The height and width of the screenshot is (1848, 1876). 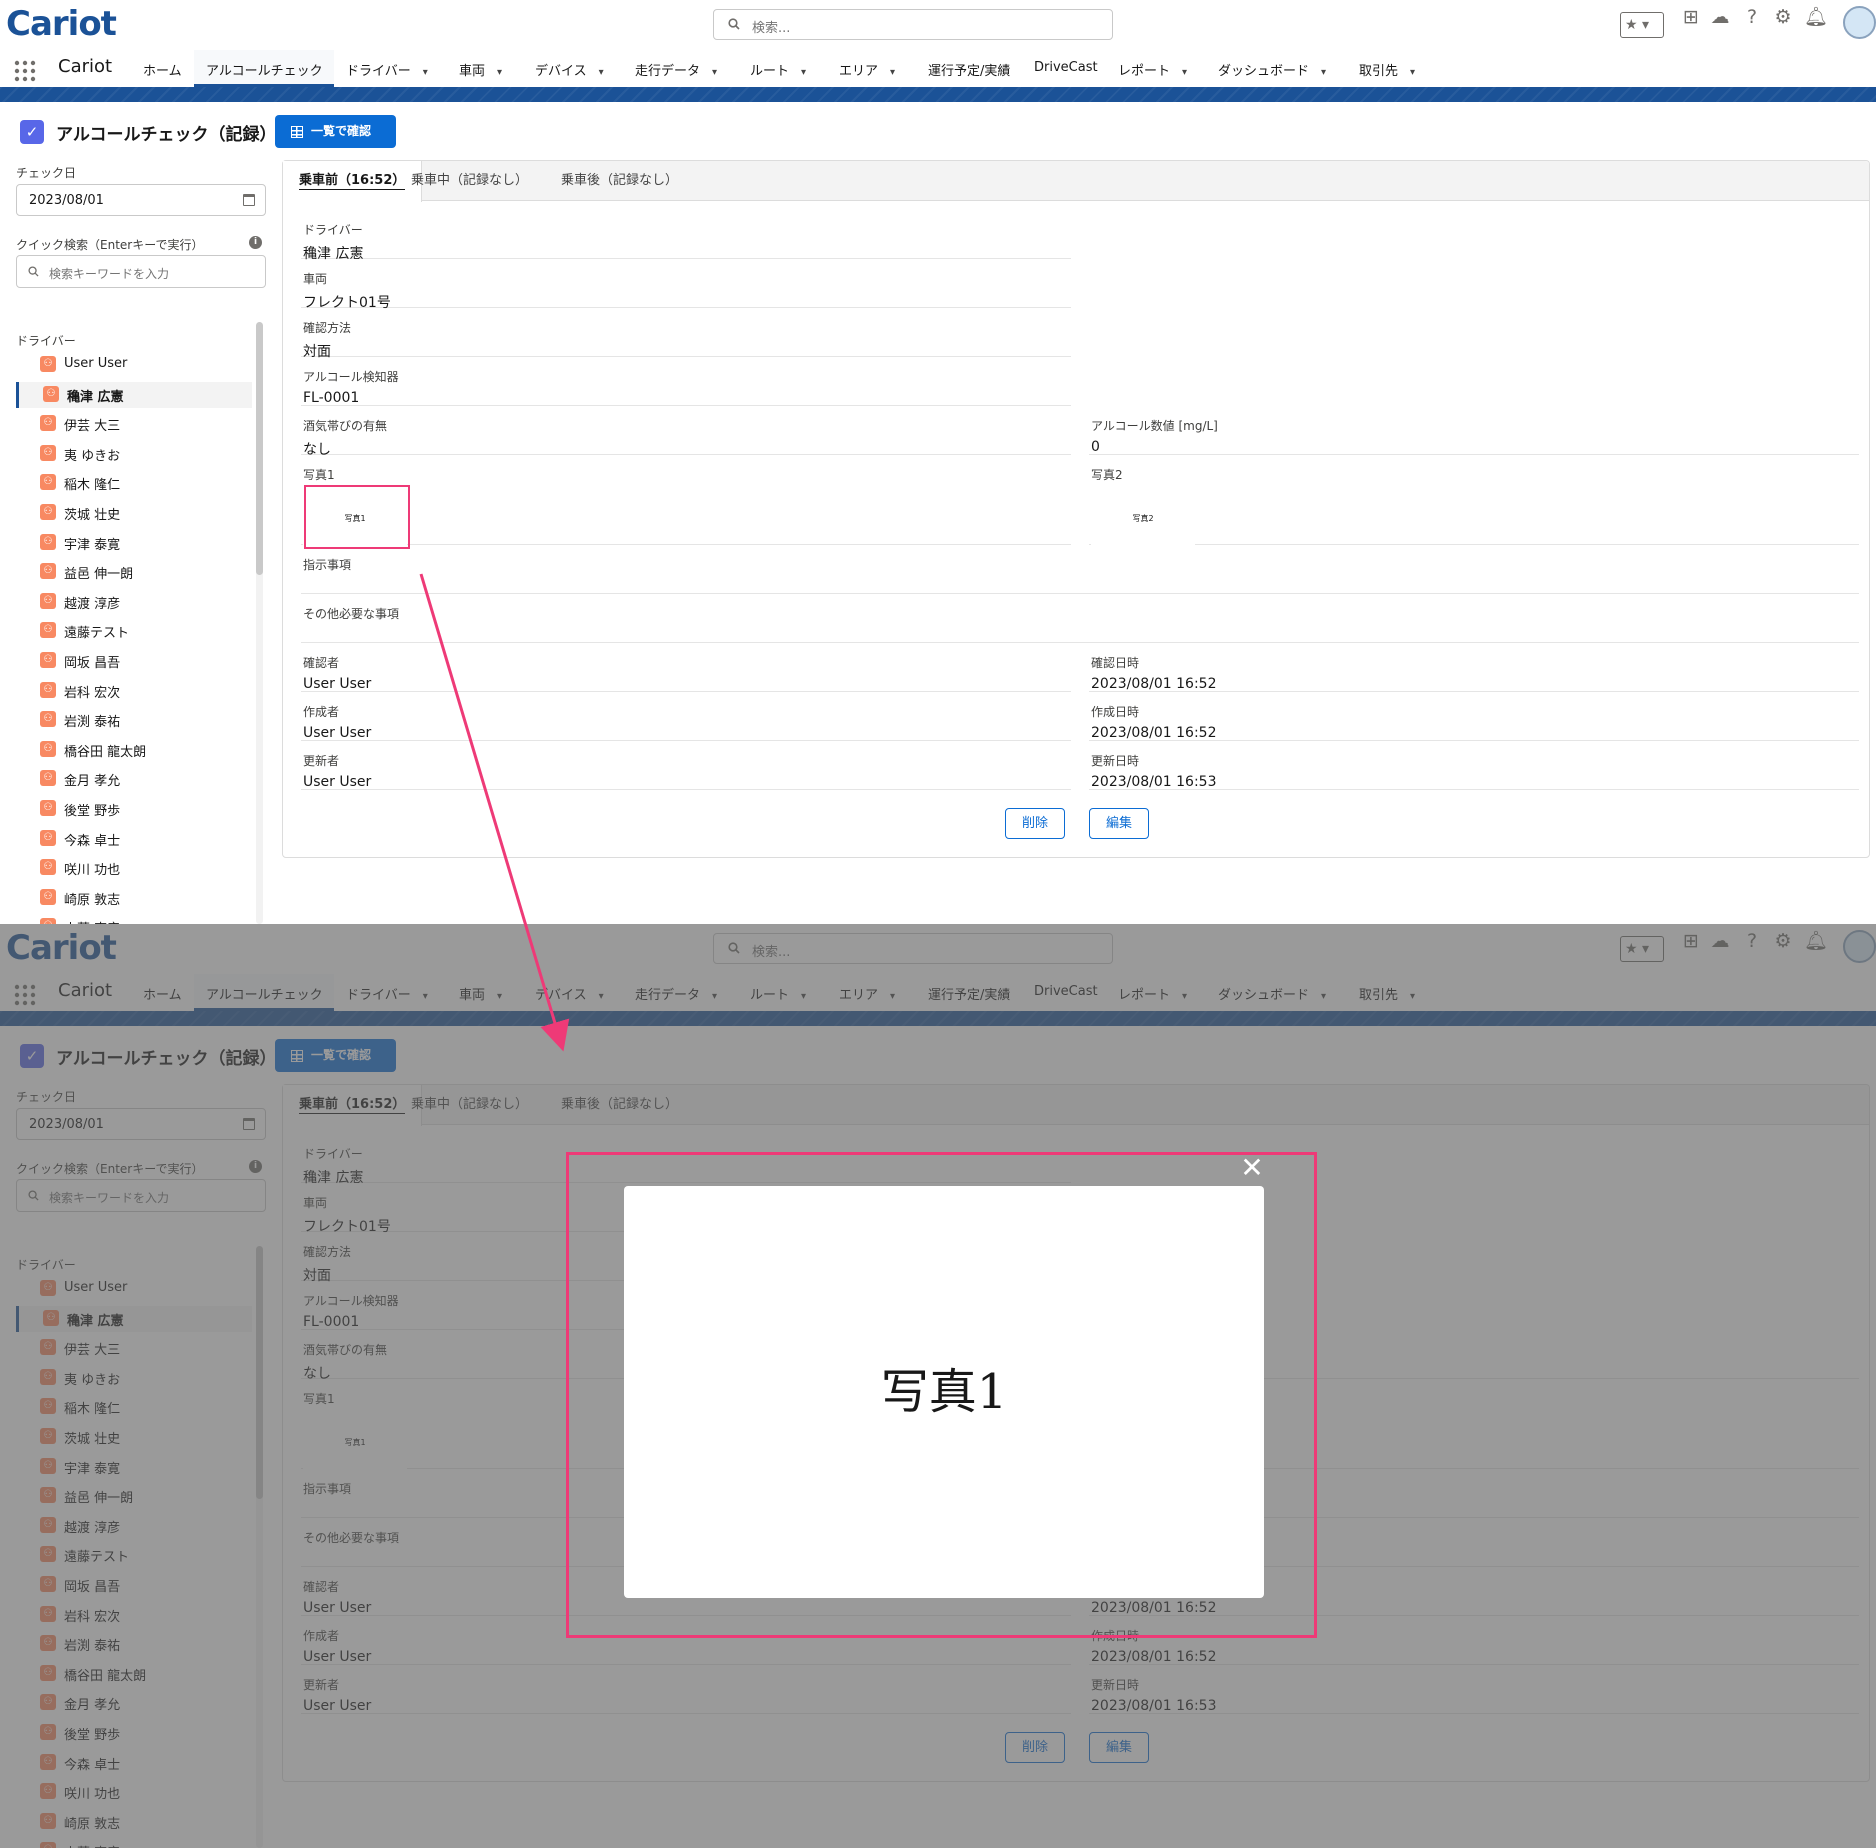 I want to click on field-confirmer: 確認者User User, so click(x=686, y=673).